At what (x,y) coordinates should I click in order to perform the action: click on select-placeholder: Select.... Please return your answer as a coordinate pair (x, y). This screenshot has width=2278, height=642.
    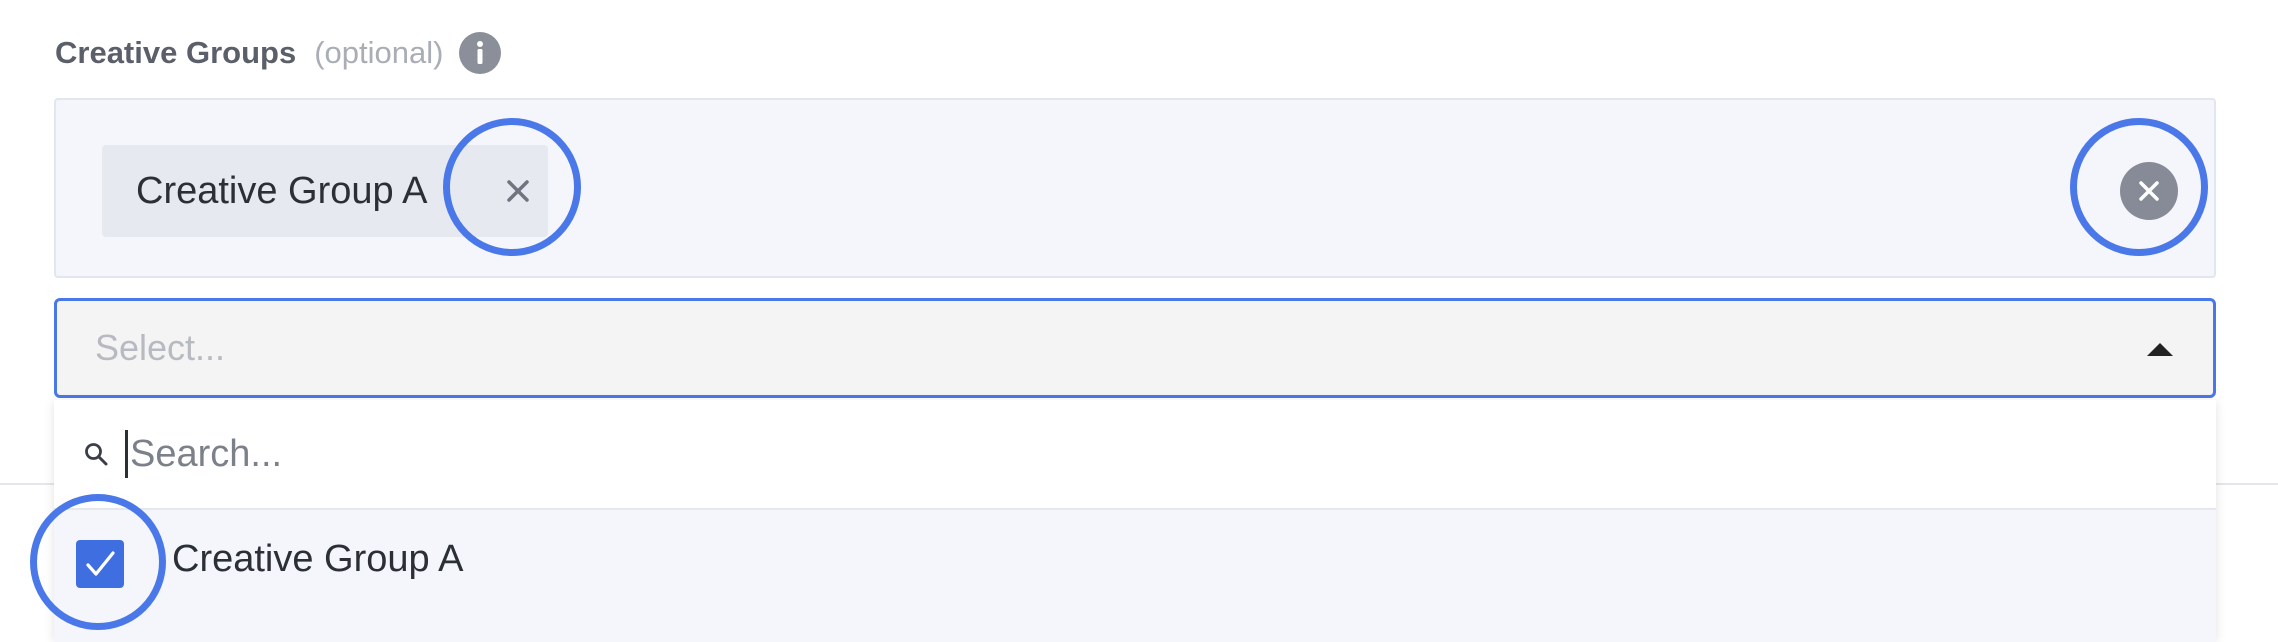
    Looking at the image, I should click on (160, 347).